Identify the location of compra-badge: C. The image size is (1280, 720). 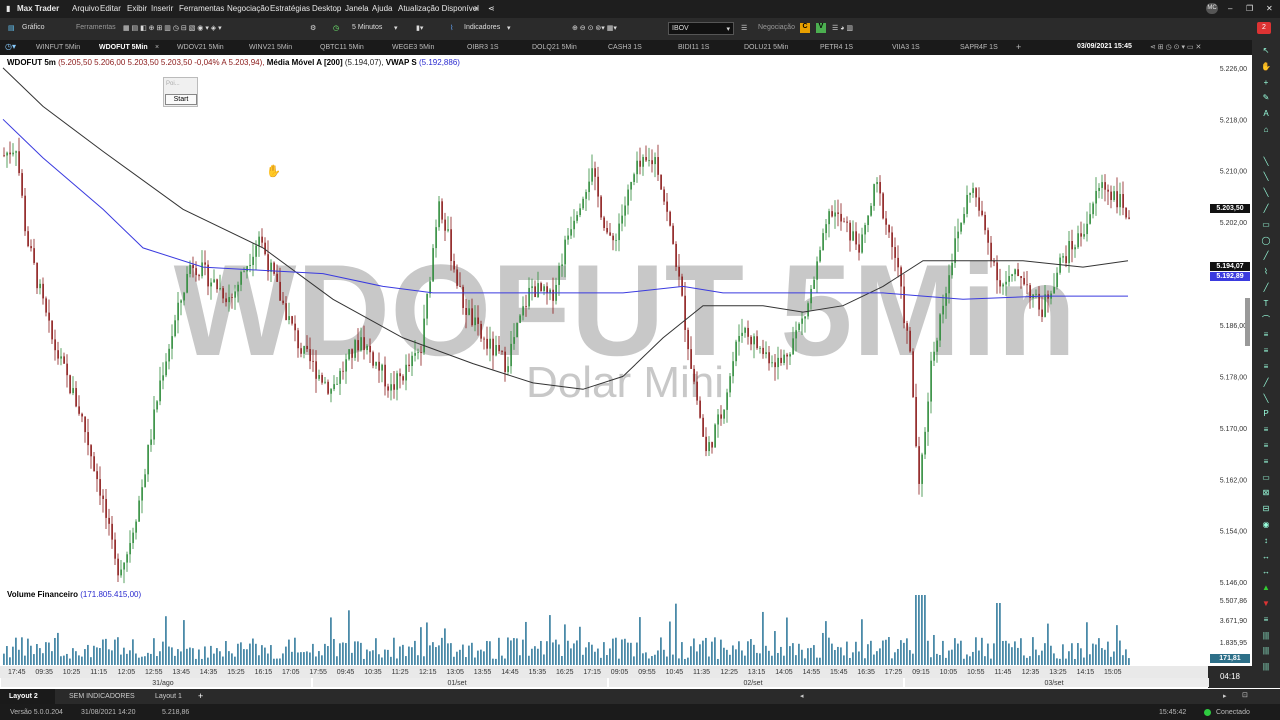
(805, 28).